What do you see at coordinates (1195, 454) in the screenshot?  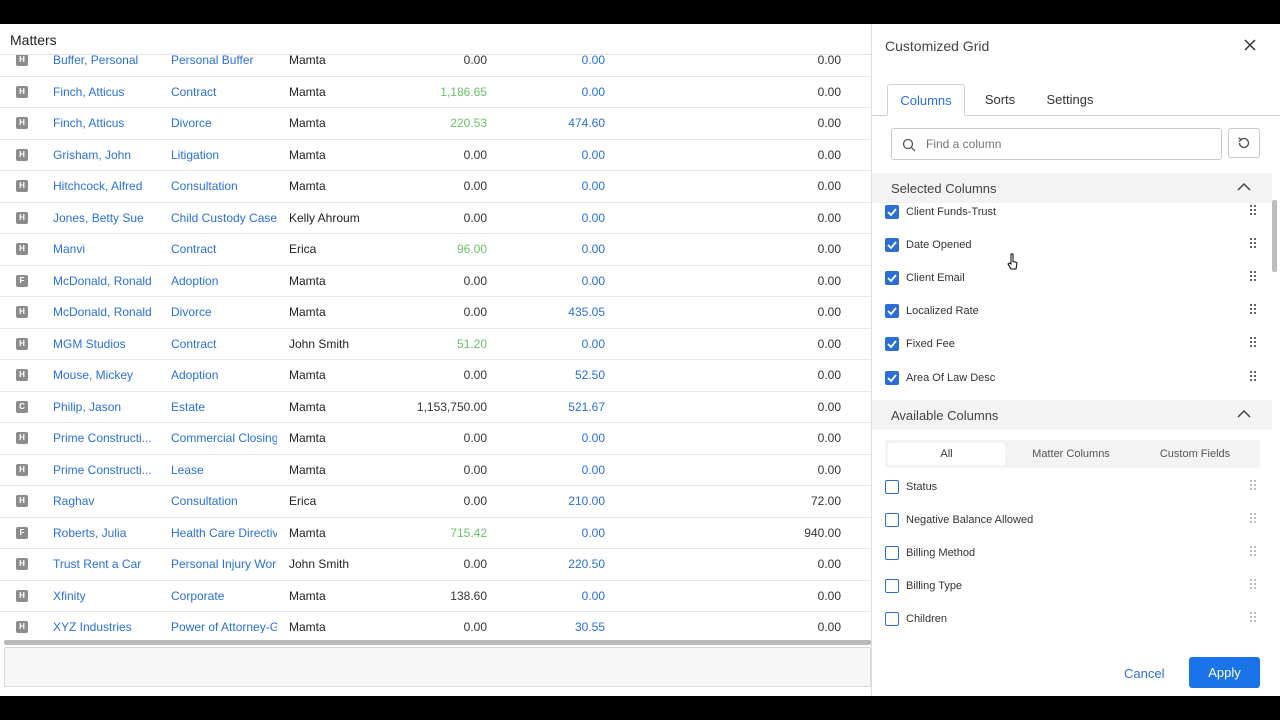 I see `filter-custom-fields: Custom Fields` at bounding box center [1195, 454].